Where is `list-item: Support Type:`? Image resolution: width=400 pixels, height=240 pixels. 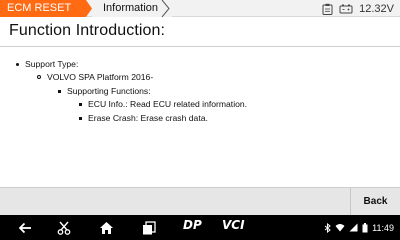 list-item: Support Type: is located at coordinates (47, 64).